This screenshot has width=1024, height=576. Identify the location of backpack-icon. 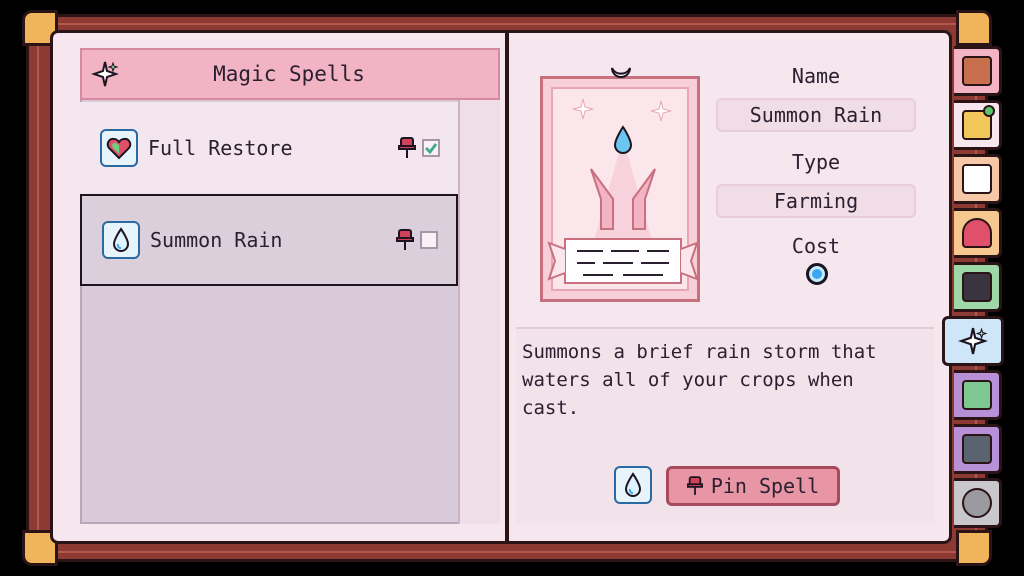
(976, 71).